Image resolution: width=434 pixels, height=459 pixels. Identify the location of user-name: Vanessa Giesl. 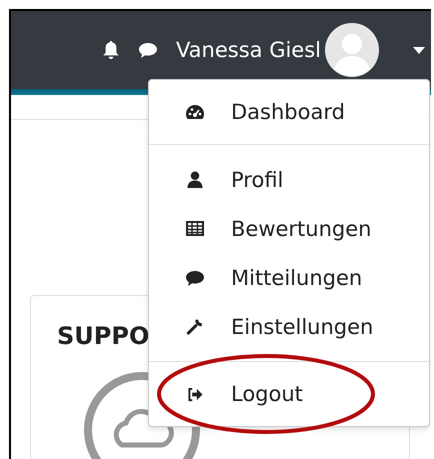
(248, 50).